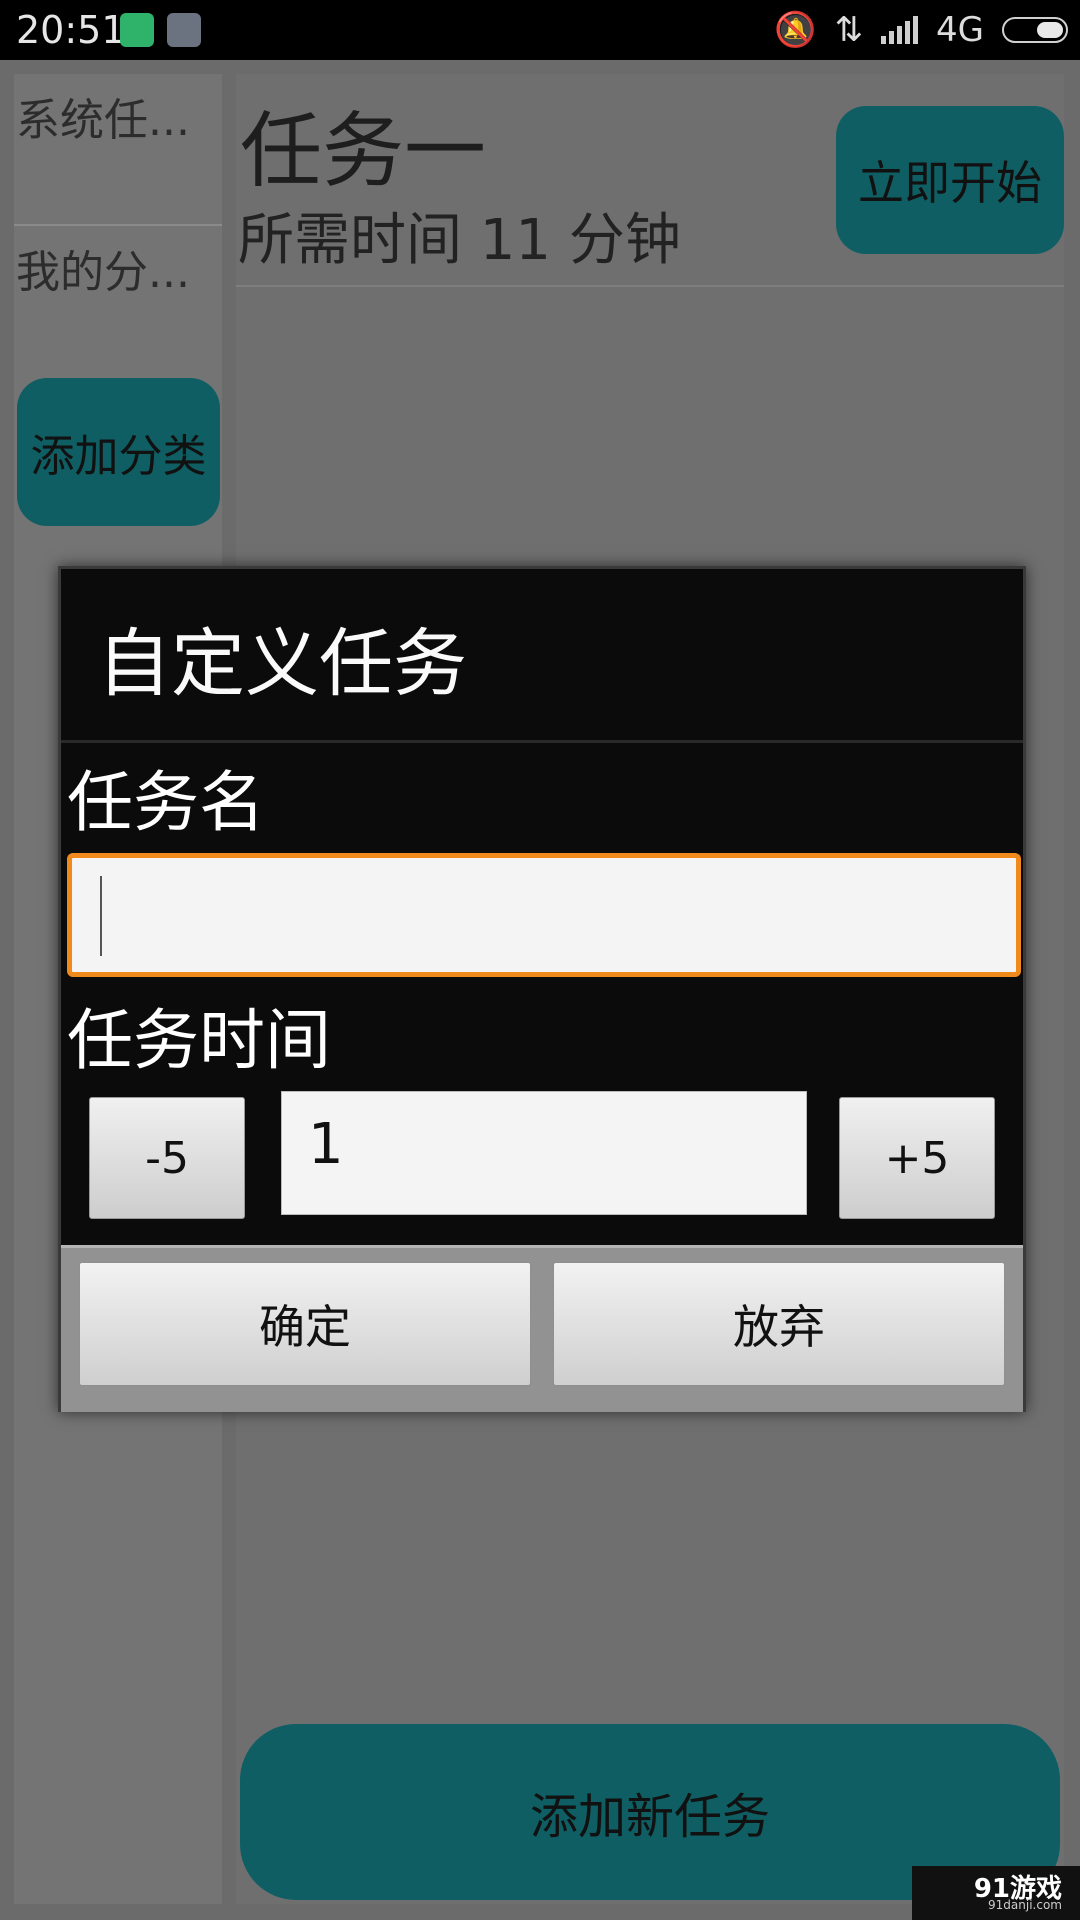 This screenshot has height=1920, width=1080. I want to click on task-time-input: 1, so click(544, 1153).